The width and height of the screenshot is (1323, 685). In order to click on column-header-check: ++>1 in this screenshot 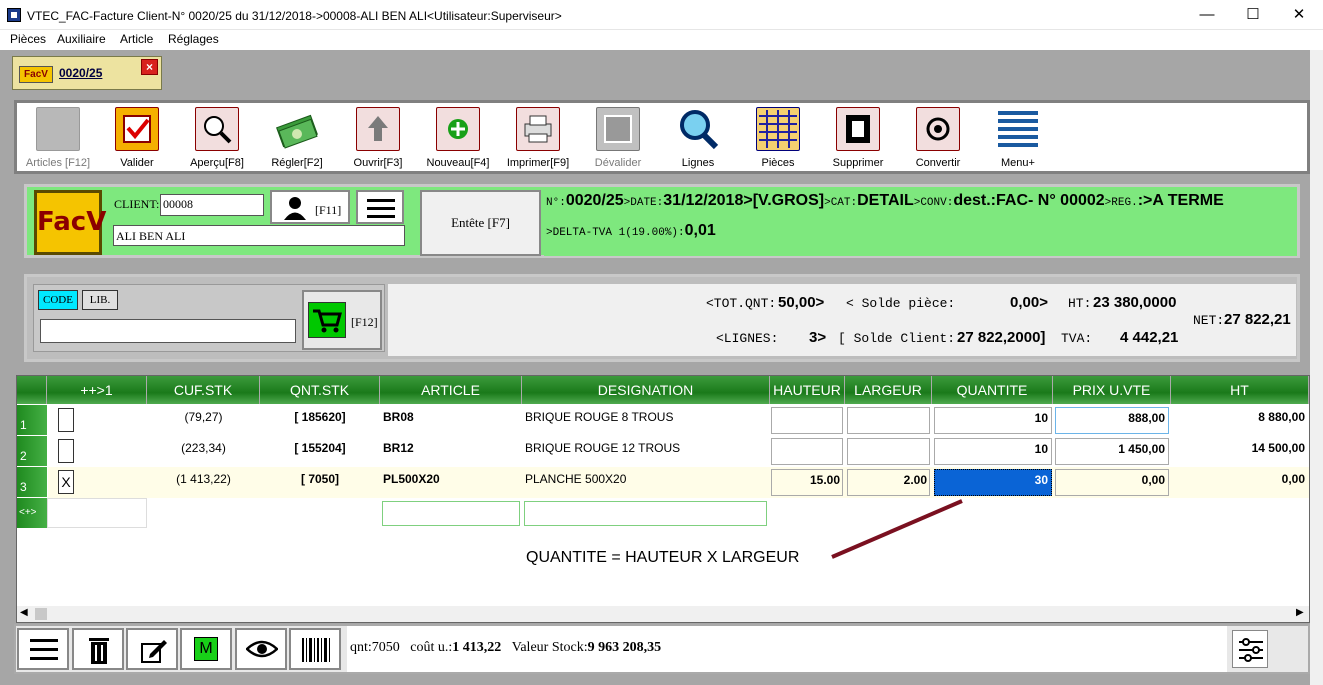, I will do `click(97, 390)`.